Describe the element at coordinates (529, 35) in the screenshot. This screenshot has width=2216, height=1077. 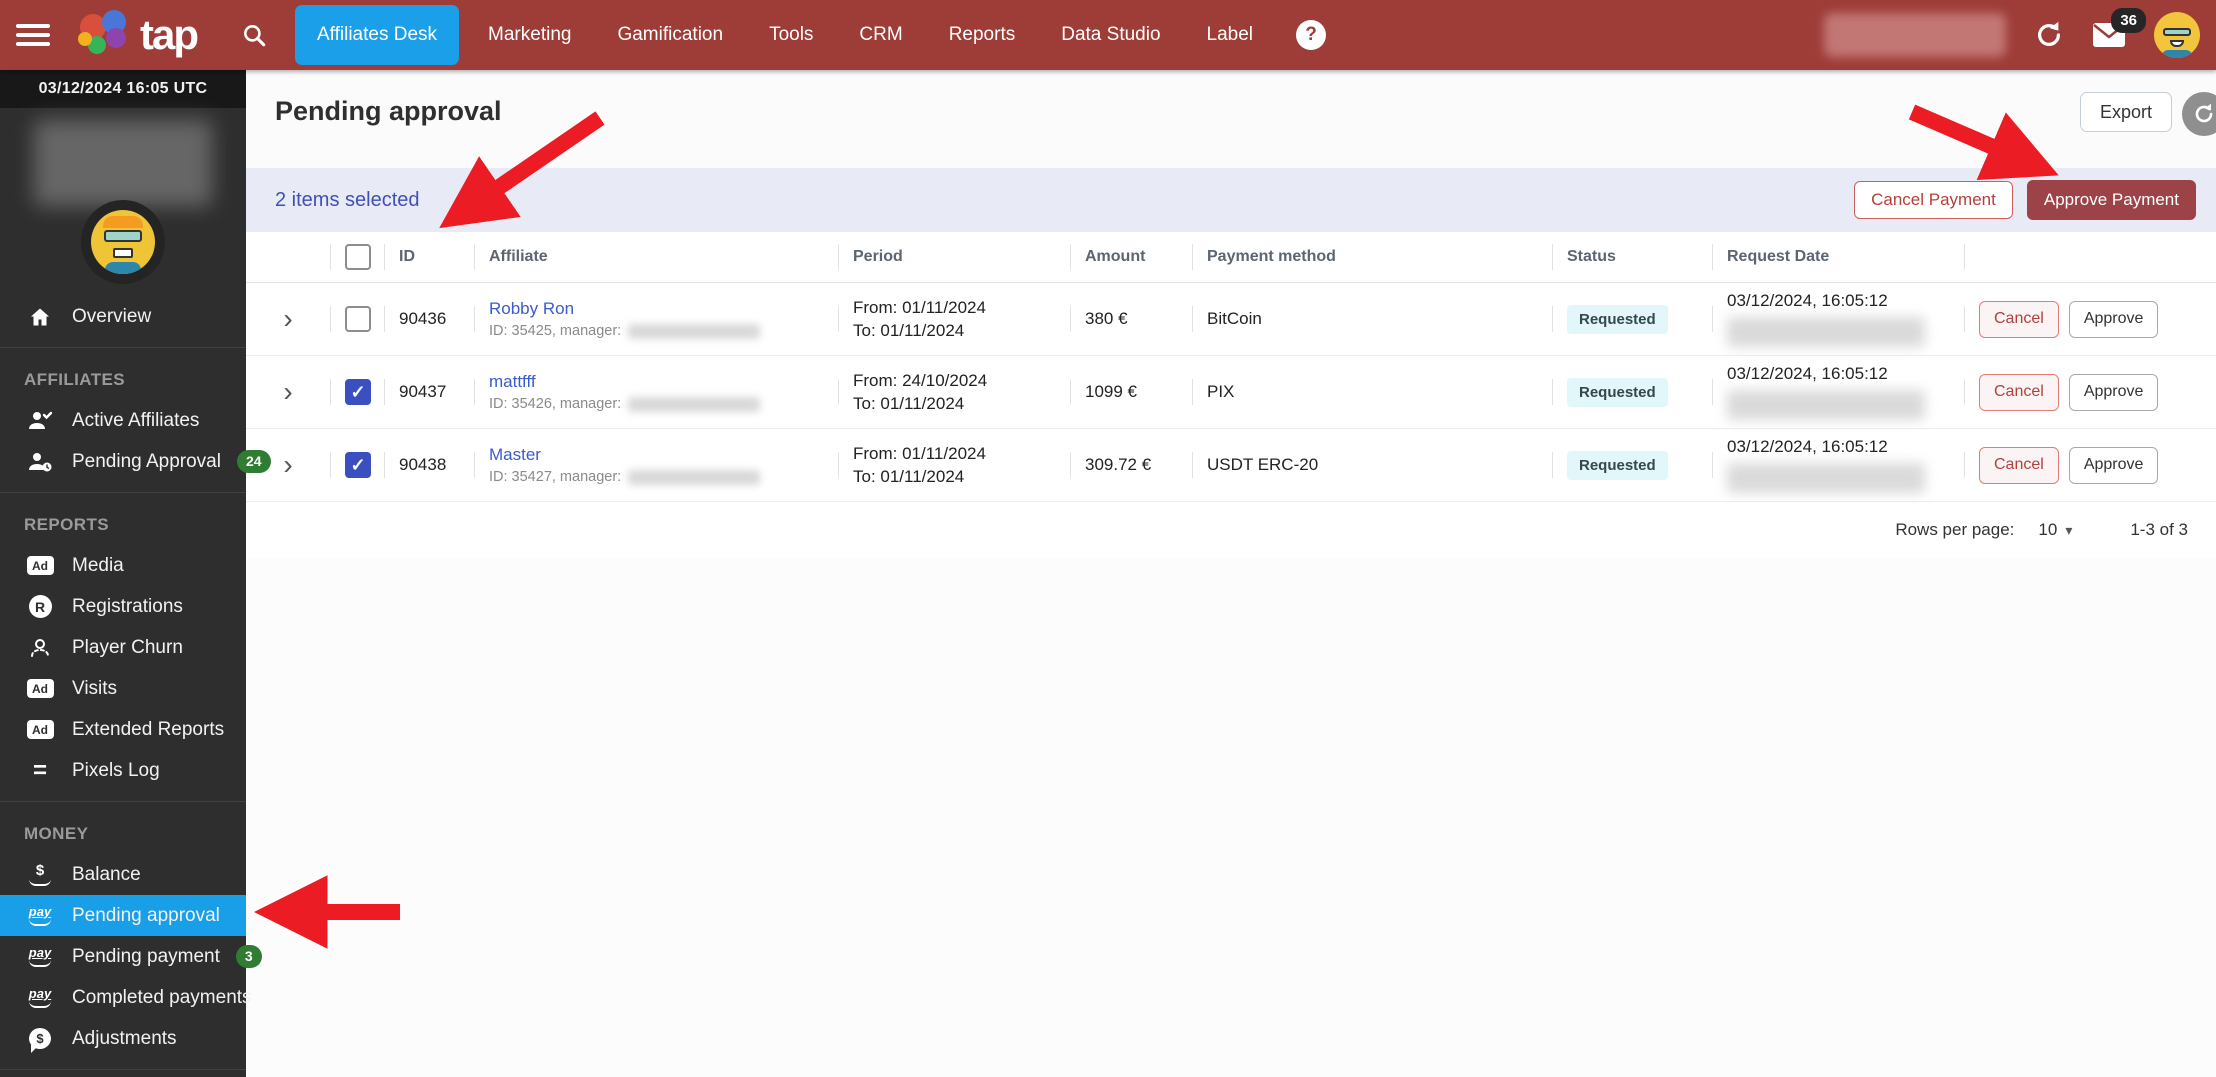
I see `tab-marketing: Marketing` at that location.